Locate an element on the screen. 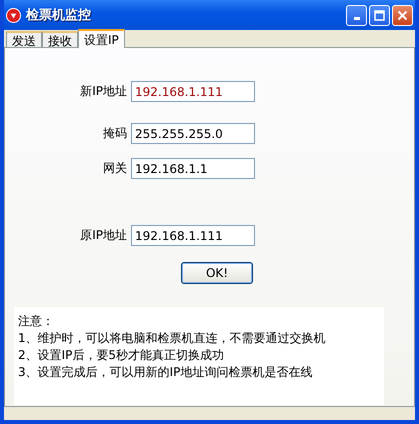 The width and height of the screenshot is (419, 424). tab: 接收 is located at coordinates (60, 39).